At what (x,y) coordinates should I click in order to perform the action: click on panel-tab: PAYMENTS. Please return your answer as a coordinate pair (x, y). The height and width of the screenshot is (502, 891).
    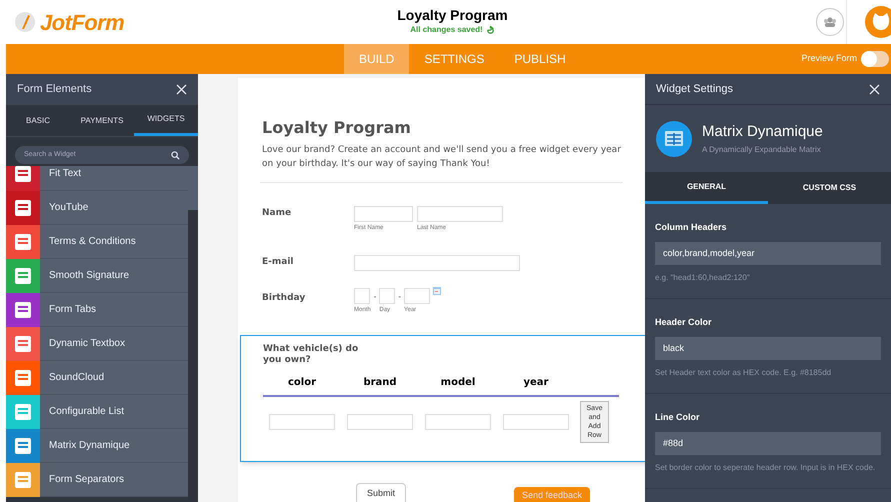
    Looking at the image, I should click on (102, 120).